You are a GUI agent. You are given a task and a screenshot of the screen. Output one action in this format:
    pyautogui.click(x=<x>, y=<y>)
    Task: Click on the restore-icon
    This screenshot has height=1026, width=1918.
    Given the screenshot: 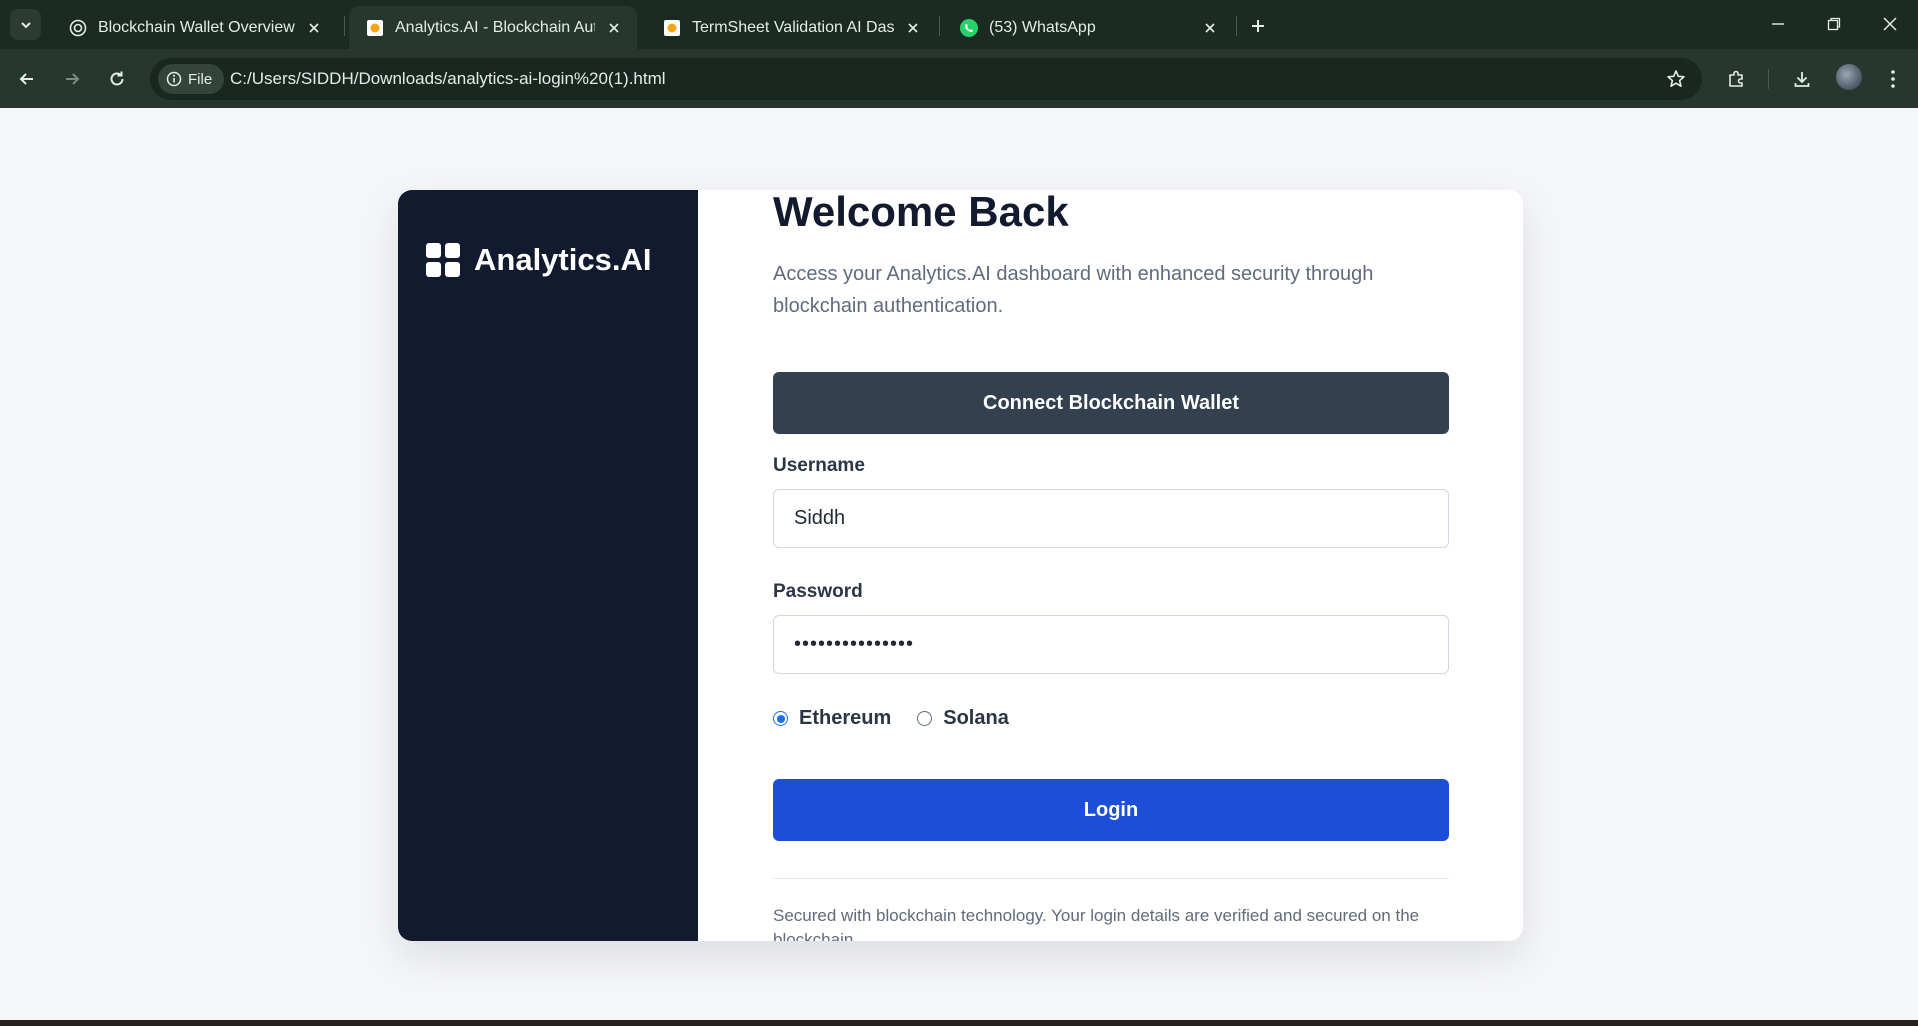 What is the action you would take?
    pyautogui.click(x=1834, y=24)
    